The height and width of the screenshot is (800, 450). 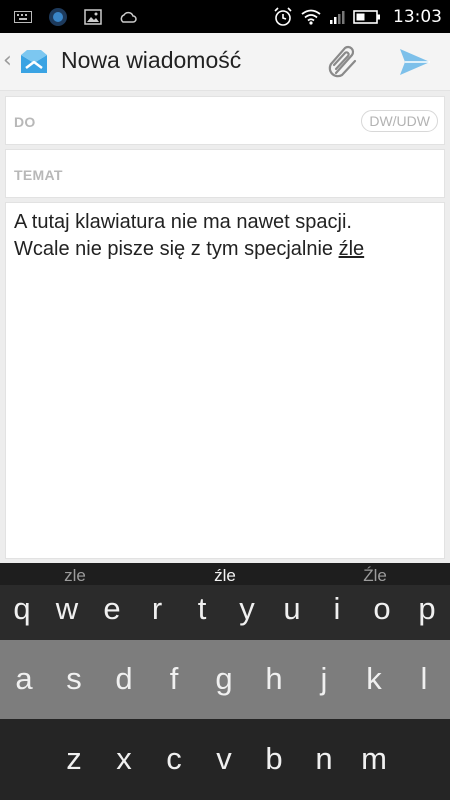 I want to click on keyboard-row-3: z x c v b n m, so click(x=225, y=759).